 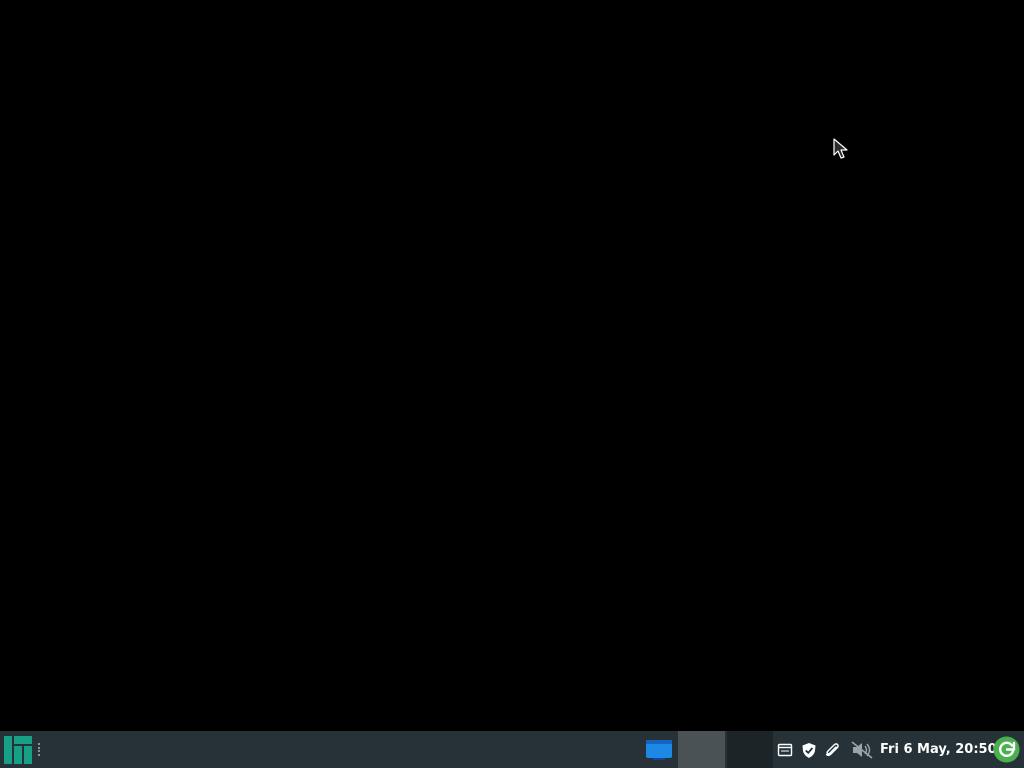 What do you see at coordinates (701, 749) in the screenshot?
I see `workspace-1-button` at bounding box center [701, 749].